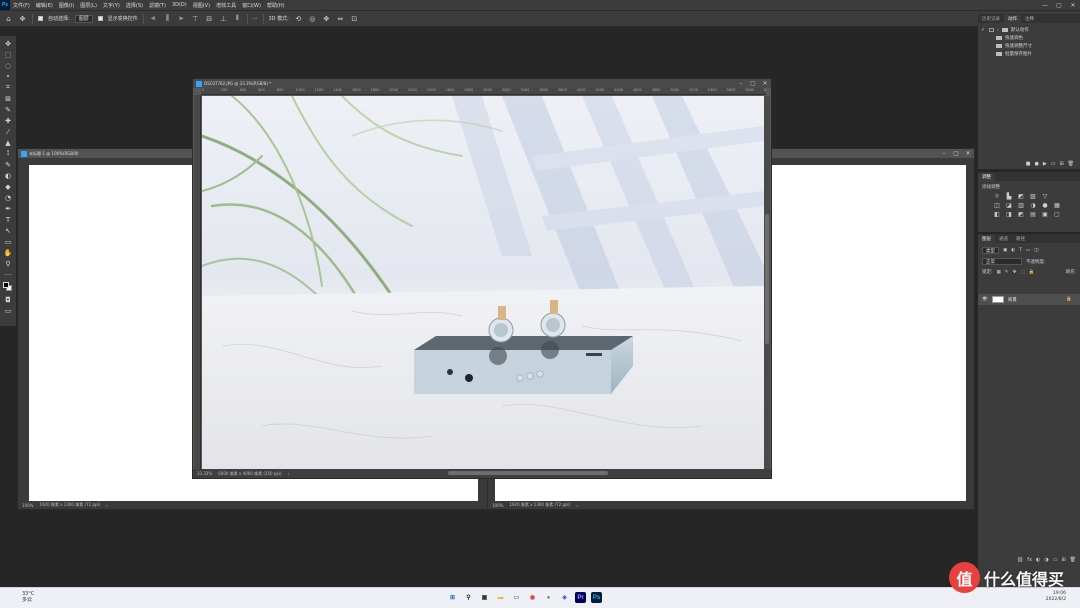 The height and width of the screenshot is (608, 1080). What do you see at coordinates (8, 186) in the screenshot?
I see `blur-tool-icon: ◆` at bounding box center [8, 186].